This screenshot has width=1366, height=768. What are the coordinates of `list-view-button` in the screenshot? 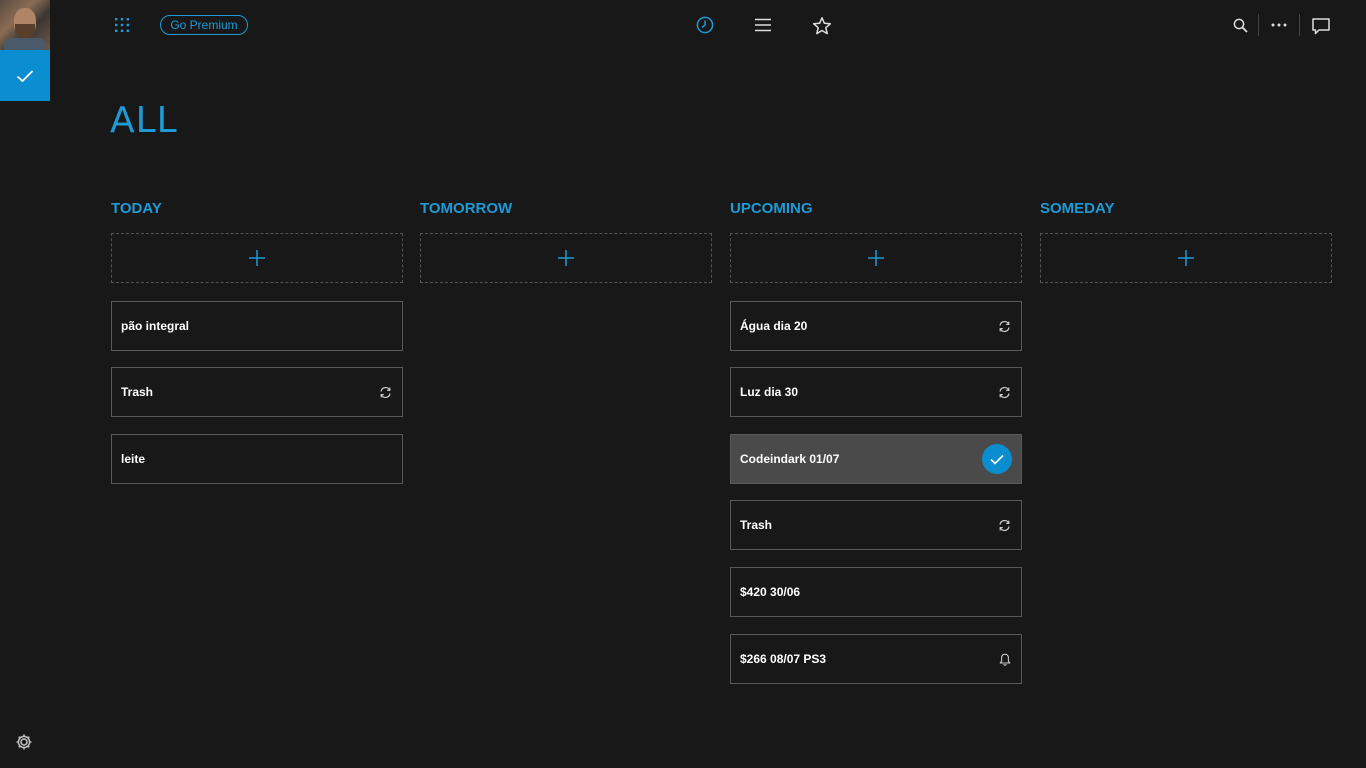 It's located at (763, 25).